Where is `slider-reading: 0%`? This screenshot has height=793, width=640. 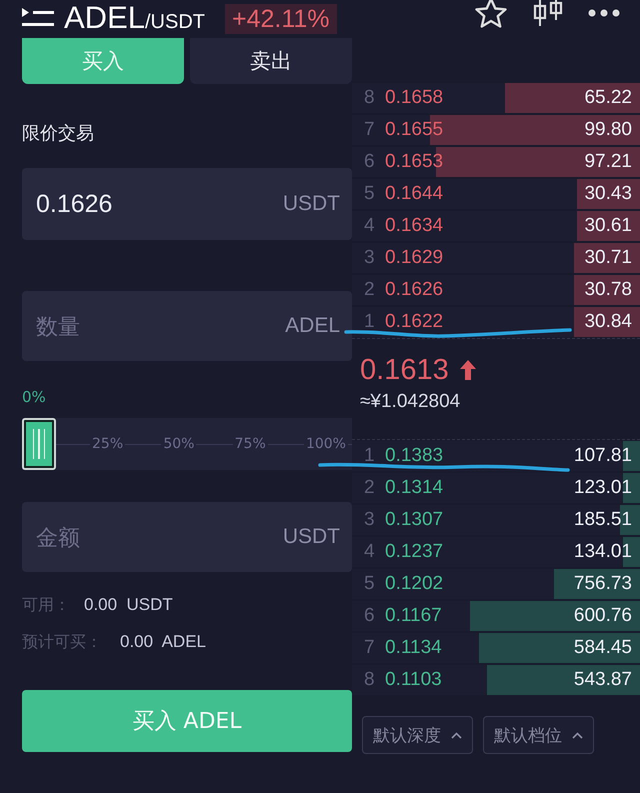
slider-reading: 0% is located at coordinates (34, 397).